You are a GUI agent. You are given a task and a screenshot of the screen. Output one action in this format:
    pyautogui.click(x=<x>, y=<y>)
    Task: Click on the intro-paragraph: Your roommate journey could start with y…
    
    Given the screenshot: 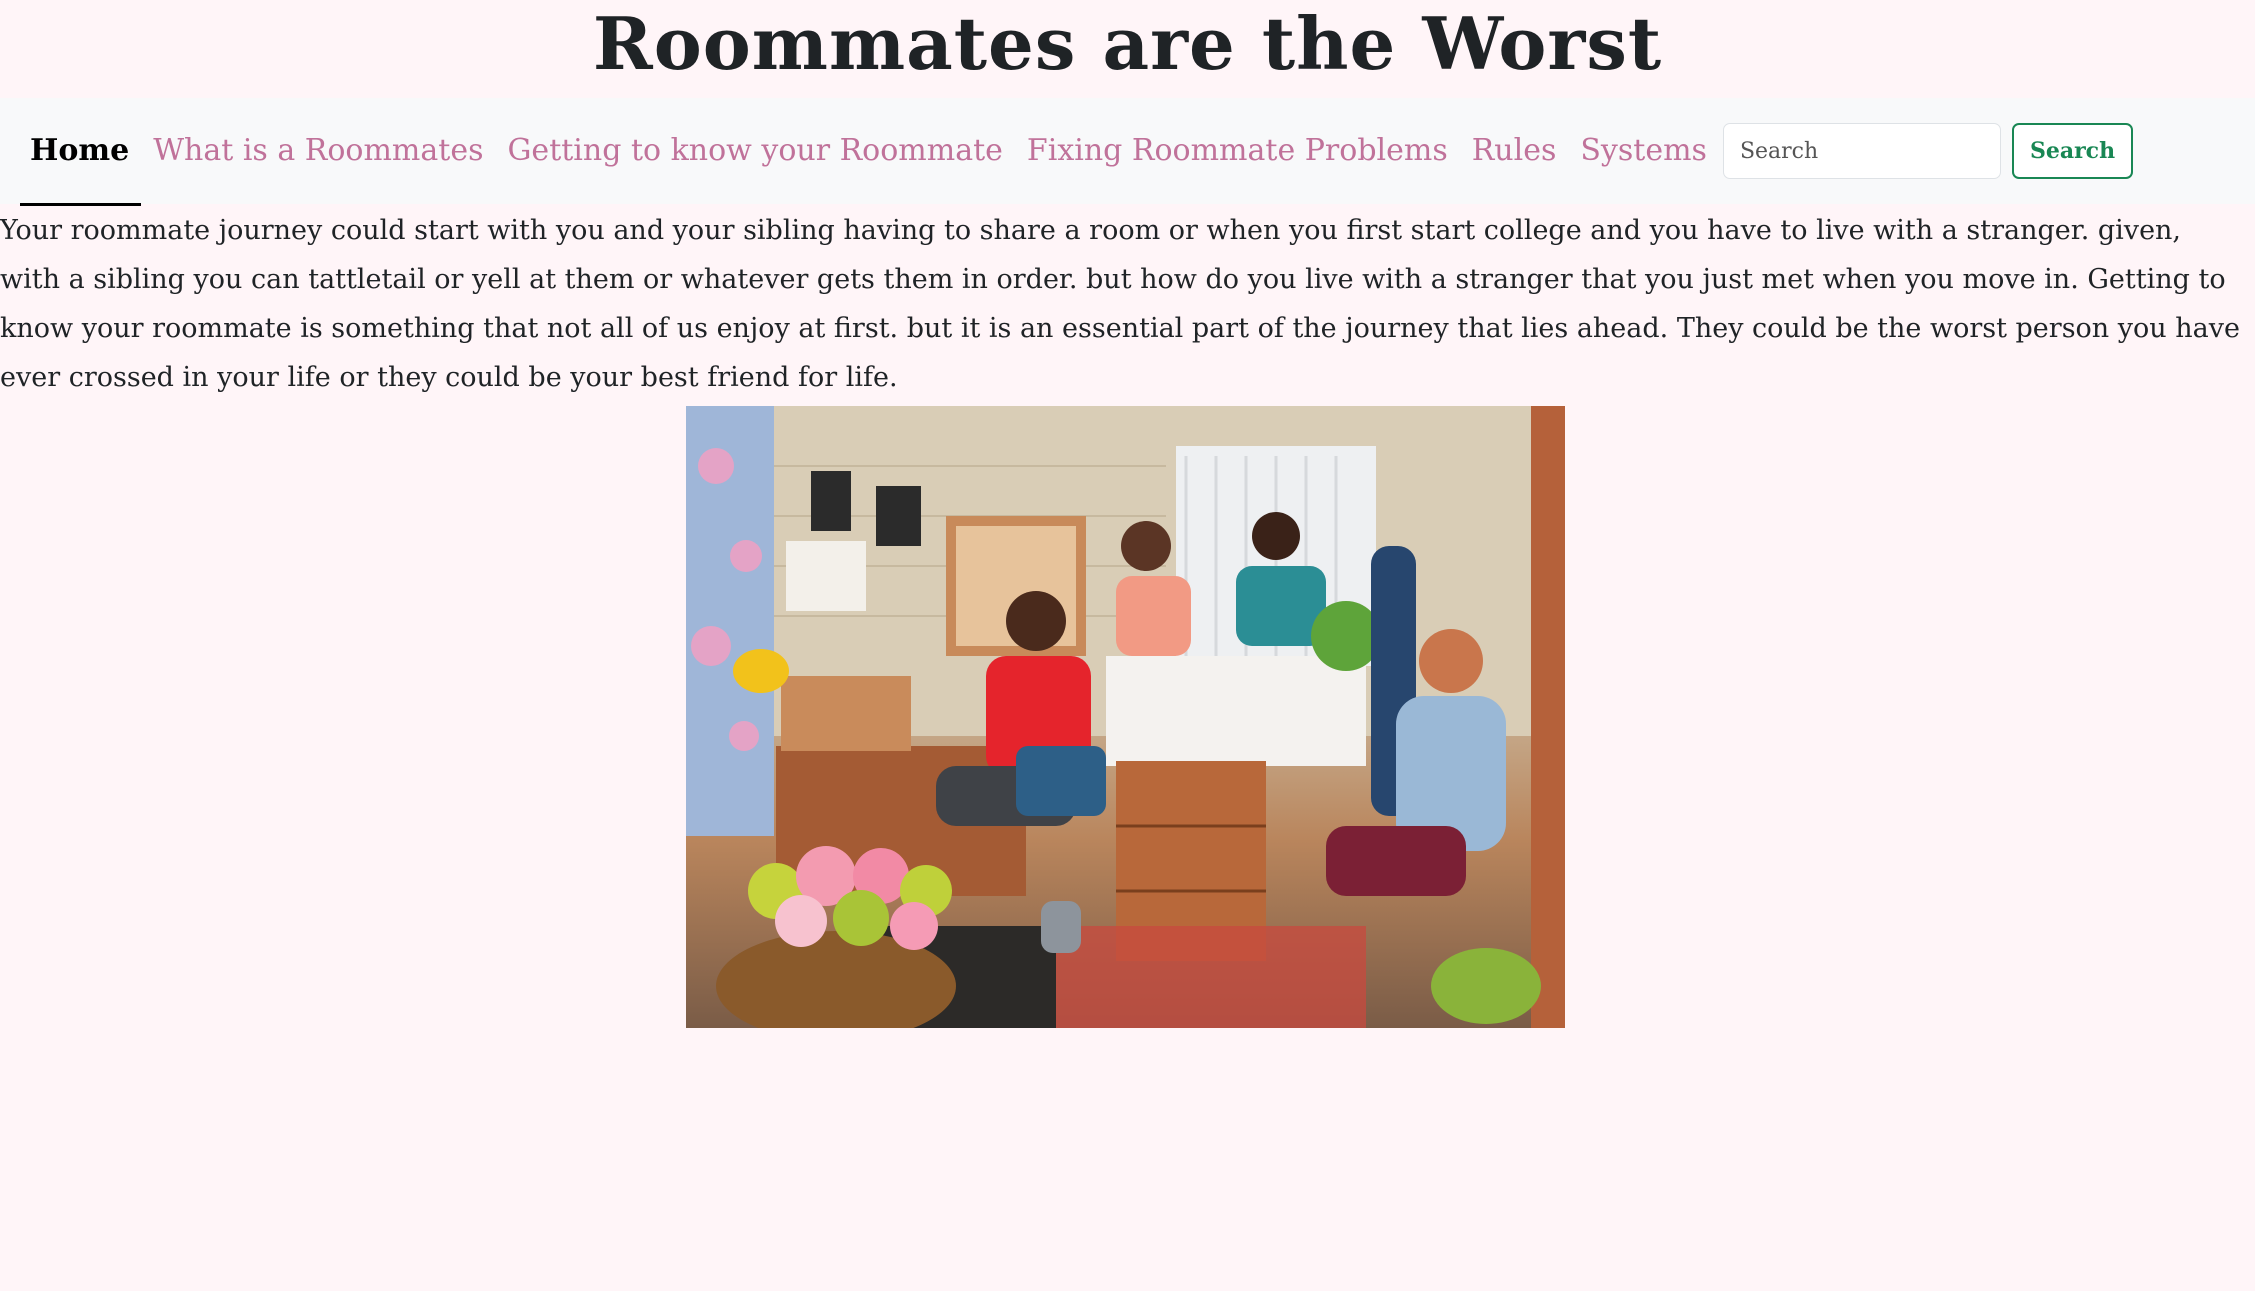 What is the action you would take?
    pyautogui.click(x=1120, y=304)
    